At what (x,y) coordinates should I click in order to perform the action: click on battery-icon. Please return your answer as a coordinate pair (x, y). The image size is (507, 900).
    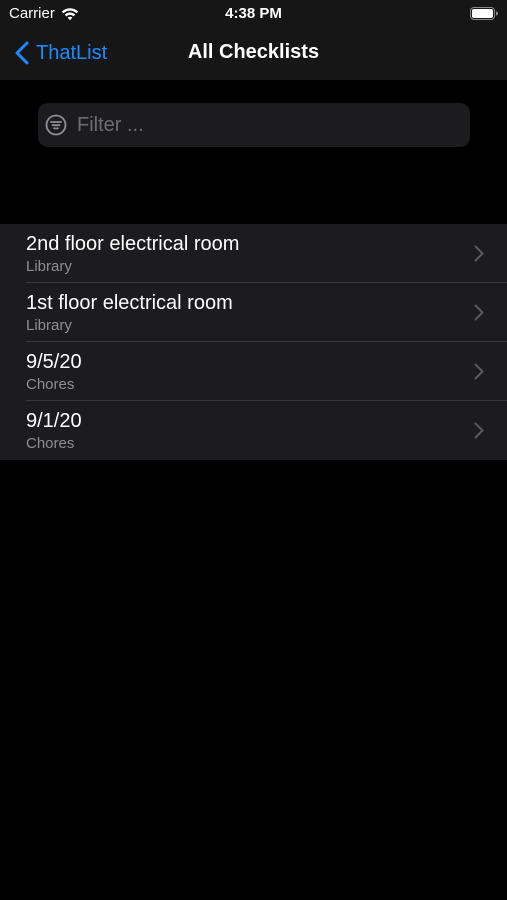
    Looking at the image, I should click on (484, 13).